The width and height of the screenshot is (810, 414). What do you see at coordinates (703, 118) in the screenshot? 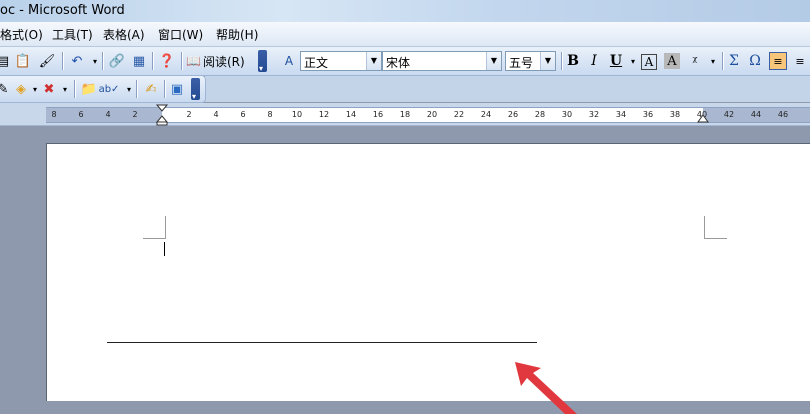
I see `right-indent-marker` at bounding box center [703, 118].